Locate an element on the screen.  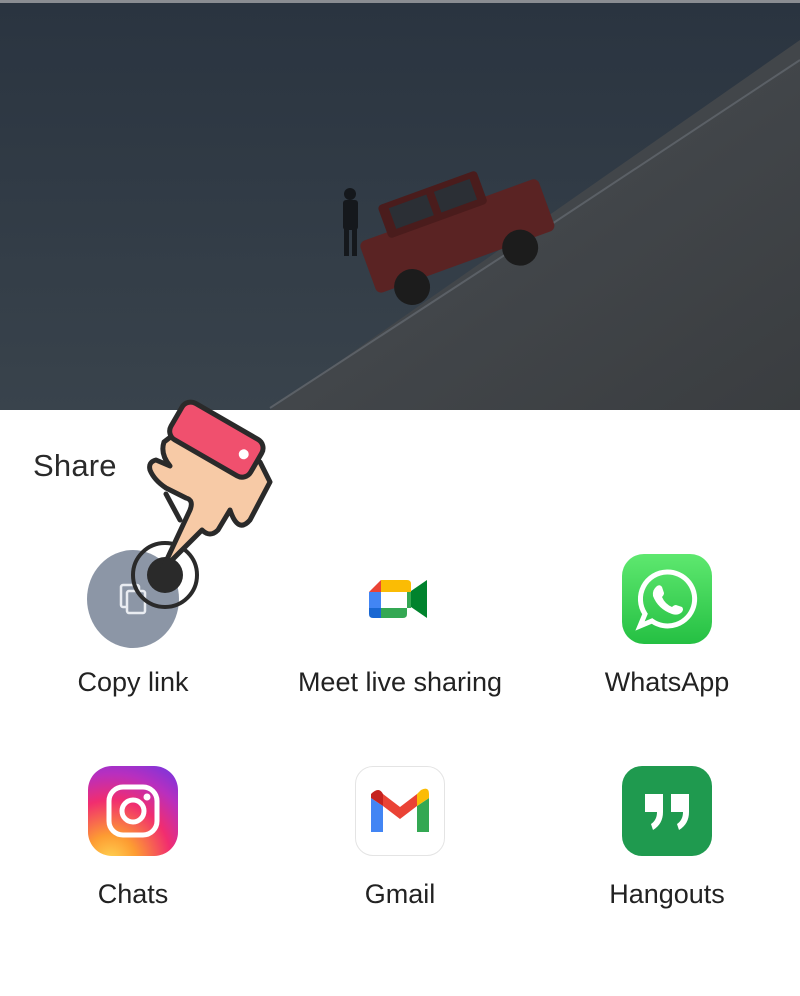
share-target-hangouts: Hangouts is located at coordinates (667, 837).